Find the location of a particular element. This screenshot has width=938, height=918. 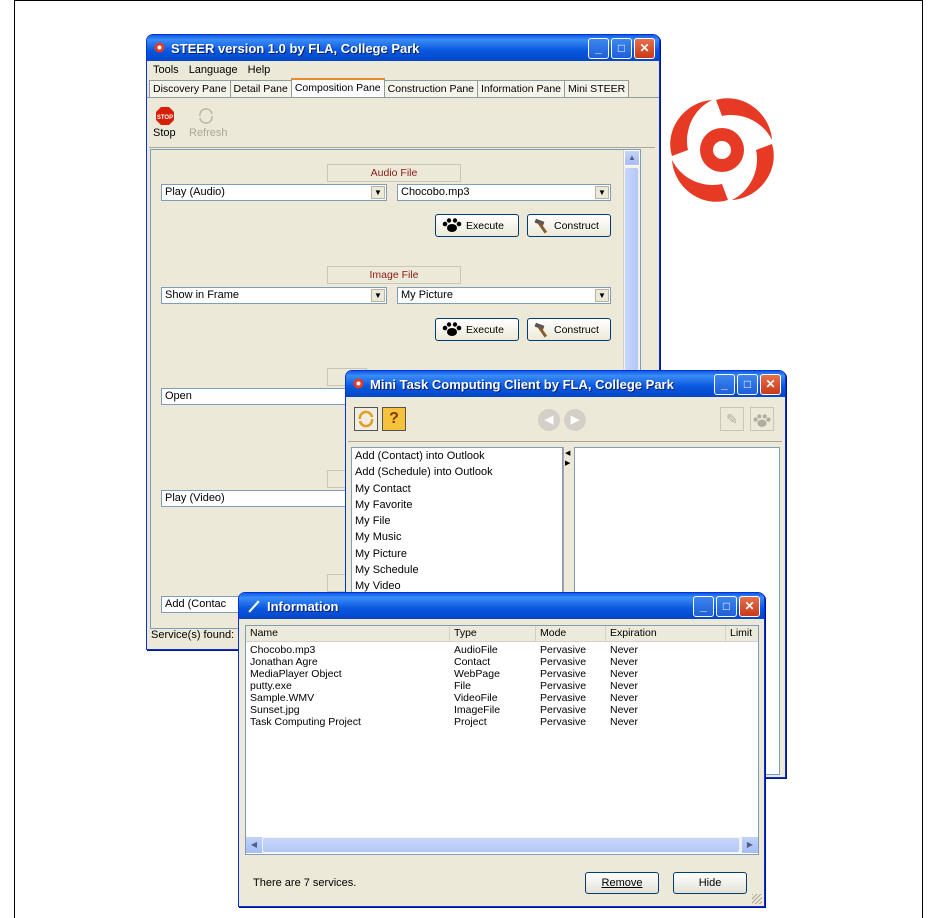

menu-tools: Tools is located at coordinates (166, 70).